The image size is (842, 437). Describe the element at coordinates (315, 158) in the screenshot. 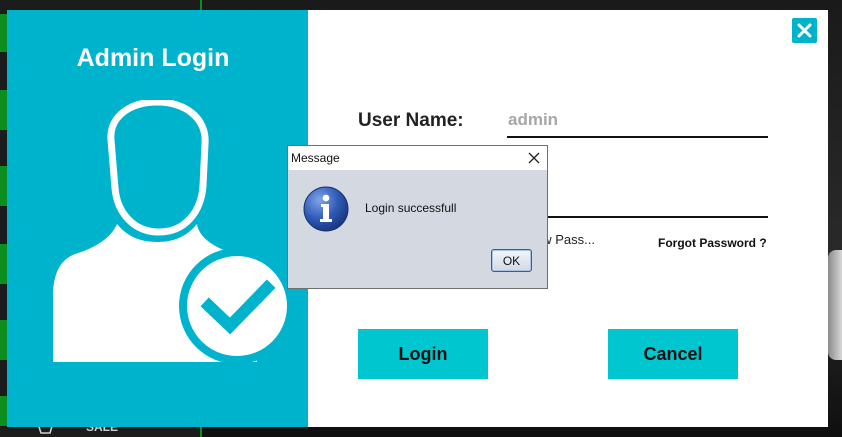

I see `dialog-title: Message` at that location.